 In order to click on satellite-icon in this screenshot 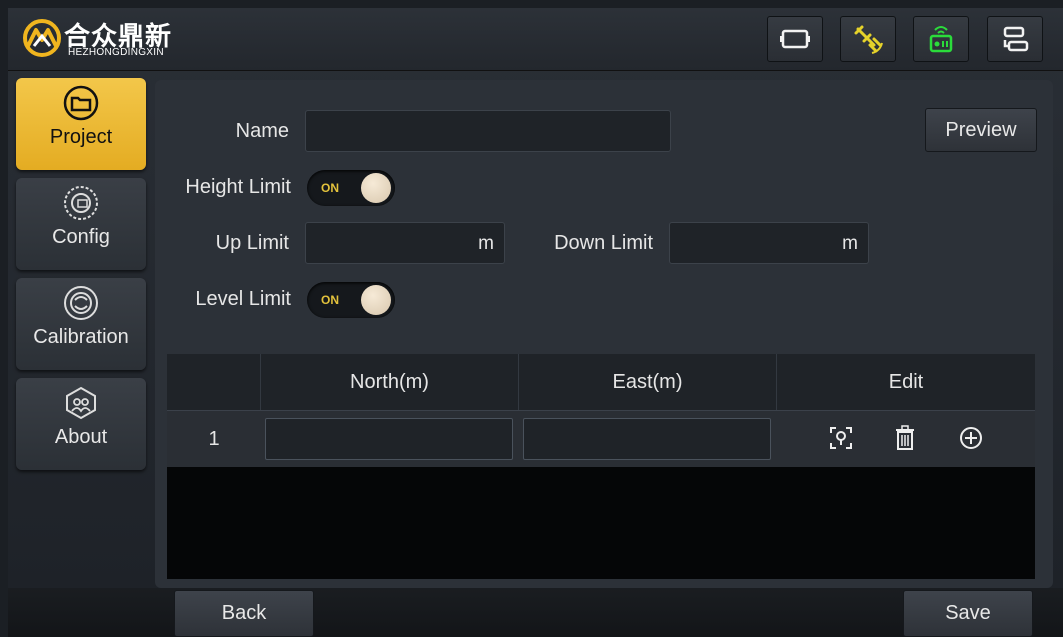, I will do `click(868, 39)`.